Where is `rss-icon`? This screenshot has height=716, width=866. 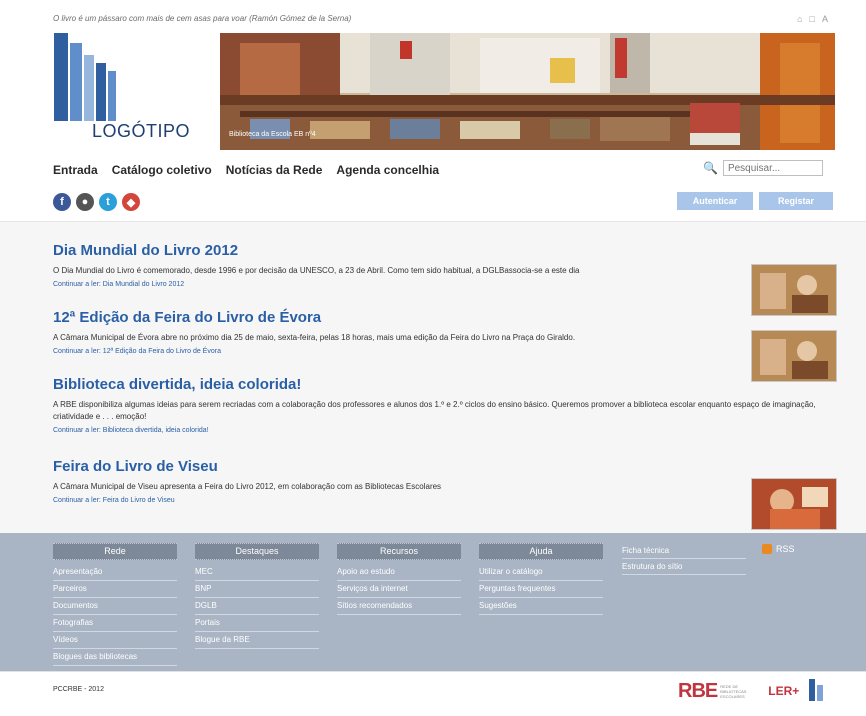
rss-icon is located at coordinates (767, 549).